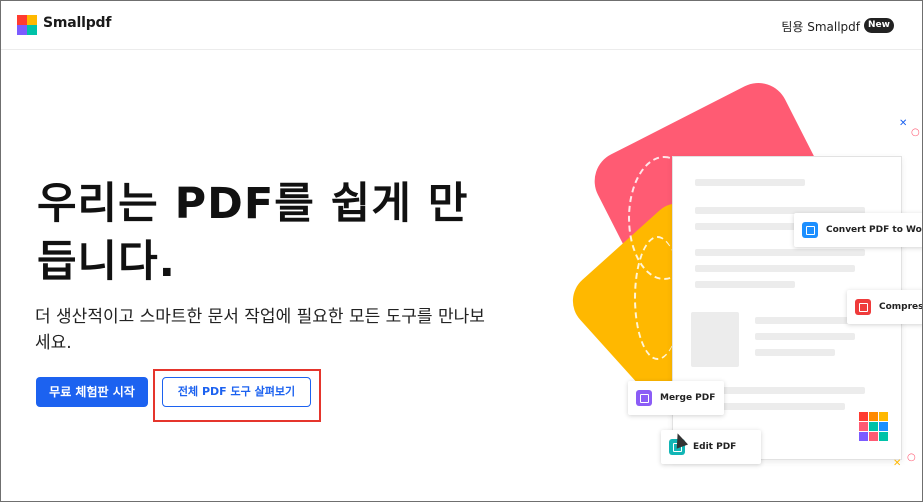 The height and width of the screenshot is (502, 923). I want to click on team-smallpdf-link: 팀용 Smallpdf, so click(820, 26).